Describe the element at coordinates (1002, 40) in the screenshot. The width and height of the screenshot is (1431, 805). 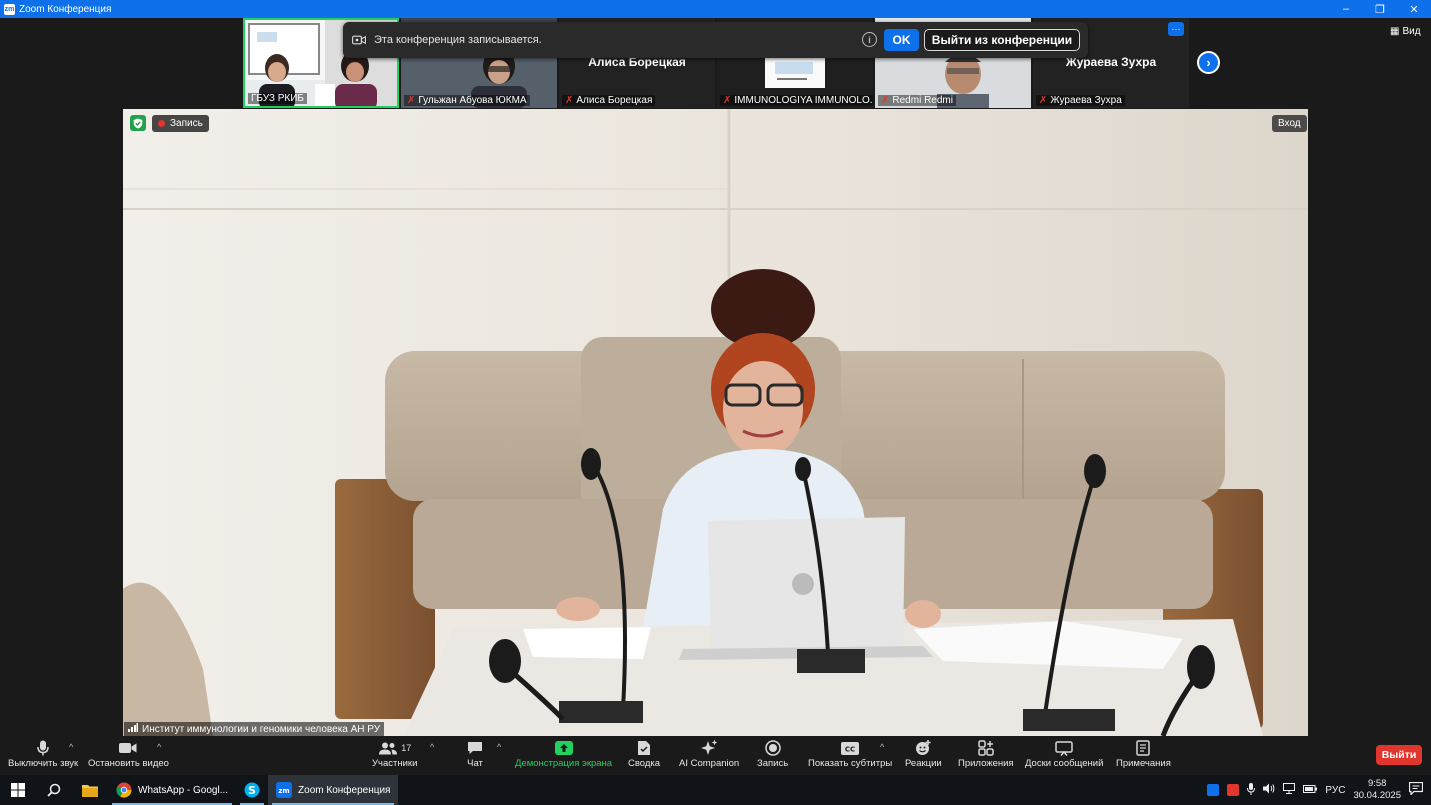
I see `leave-meeting-button: Выйти из конференции` at that location.